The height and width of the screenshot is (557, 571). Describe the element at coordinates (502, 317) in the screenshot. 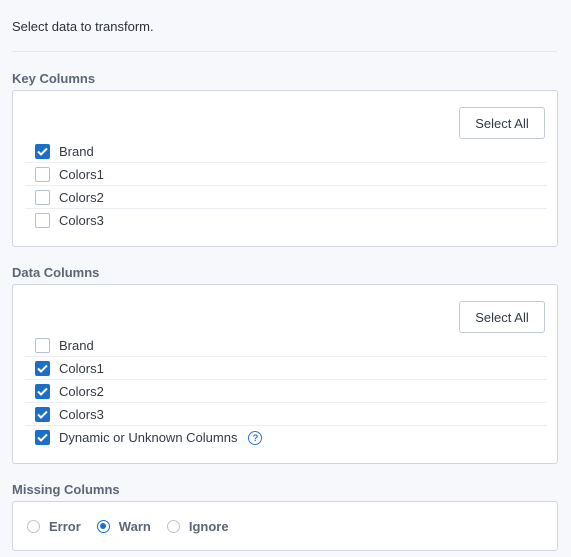

I see `data-columns-select-all-button: Select All` at that location.